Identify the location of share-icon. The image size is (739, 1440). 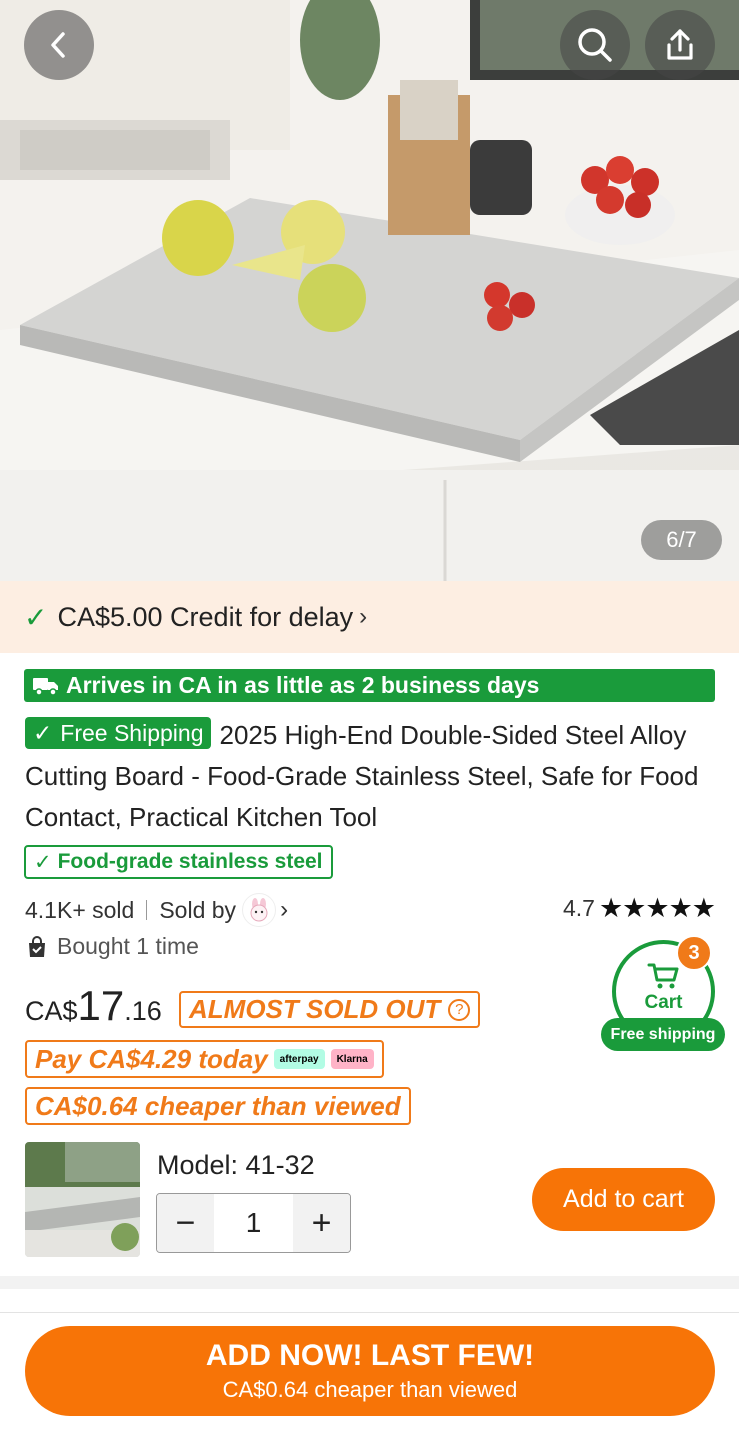
(680, 44).